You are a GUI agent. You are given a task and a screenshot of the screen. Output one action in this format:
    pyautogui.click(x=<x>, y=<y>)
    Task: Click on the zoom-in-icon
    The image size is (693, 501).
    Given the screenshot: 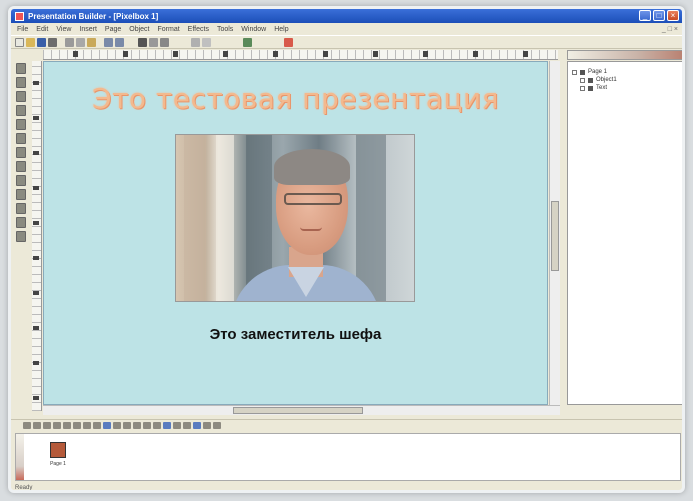 What is the action you would take?
    pyautogui.click(x=207, y=425)
    